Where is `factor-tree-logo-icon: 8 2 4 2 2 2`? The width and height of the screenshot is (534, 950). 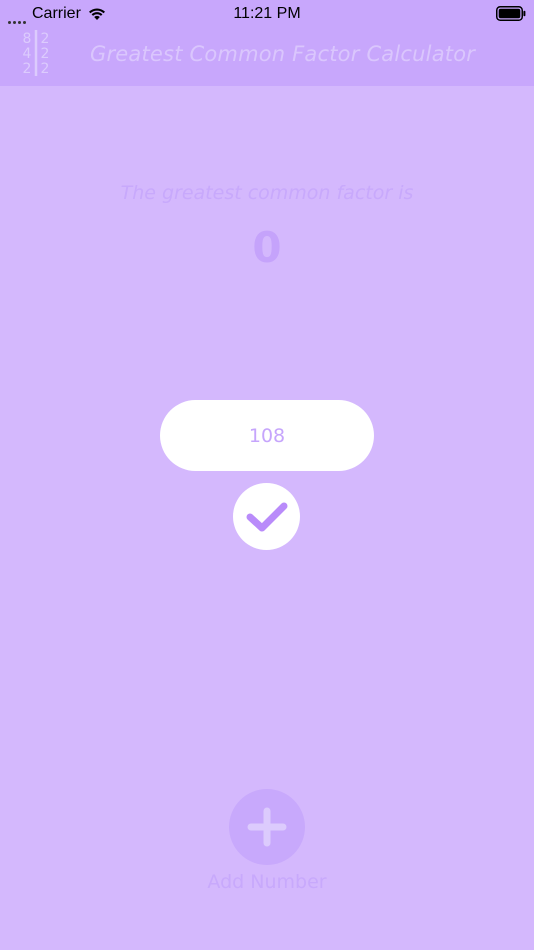 factor-tree-logo-icon: 8 2 4 2 2 2 is located at coordinates (36, 53).